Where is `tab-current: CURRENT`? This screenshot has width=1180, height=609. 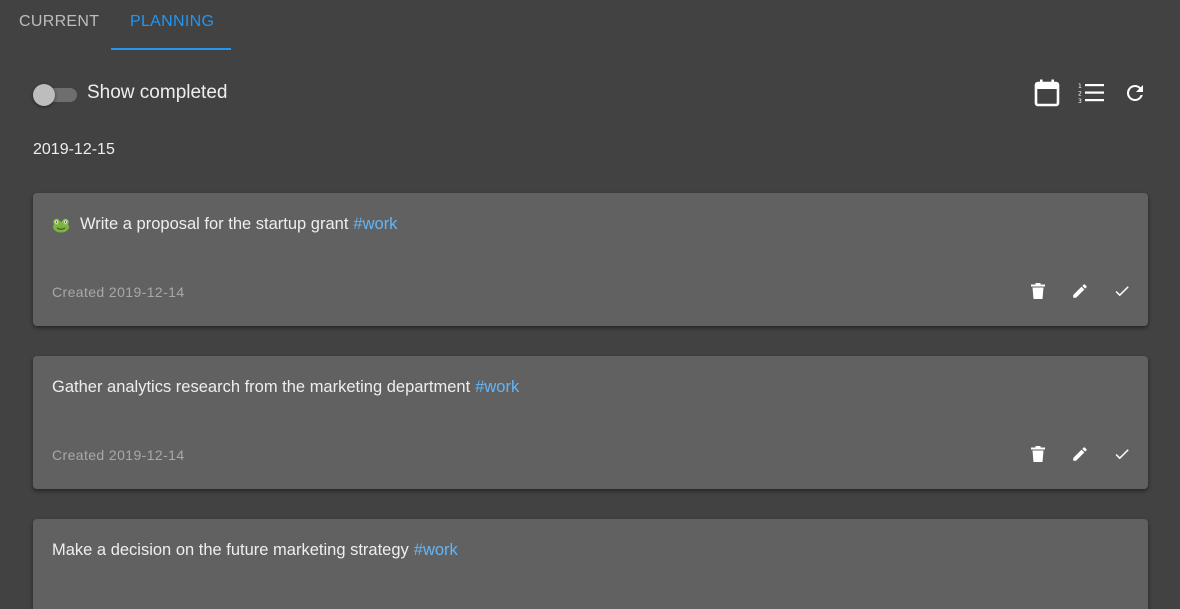 tab-current: CURRENT is located at coordinates (55, 24).